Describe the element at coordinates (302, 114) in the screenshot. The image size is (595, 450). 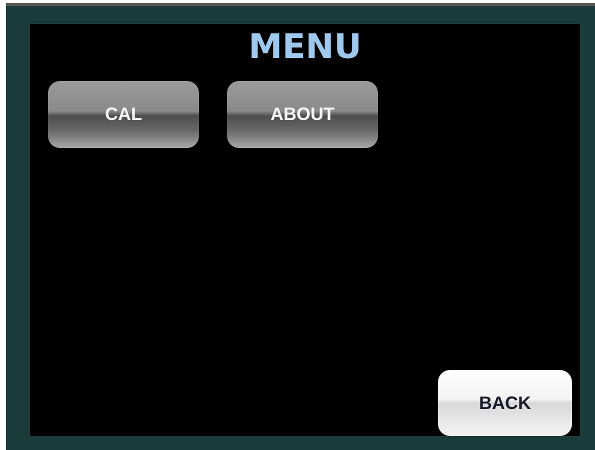
I see `menu-button: ABOUT` at that location.